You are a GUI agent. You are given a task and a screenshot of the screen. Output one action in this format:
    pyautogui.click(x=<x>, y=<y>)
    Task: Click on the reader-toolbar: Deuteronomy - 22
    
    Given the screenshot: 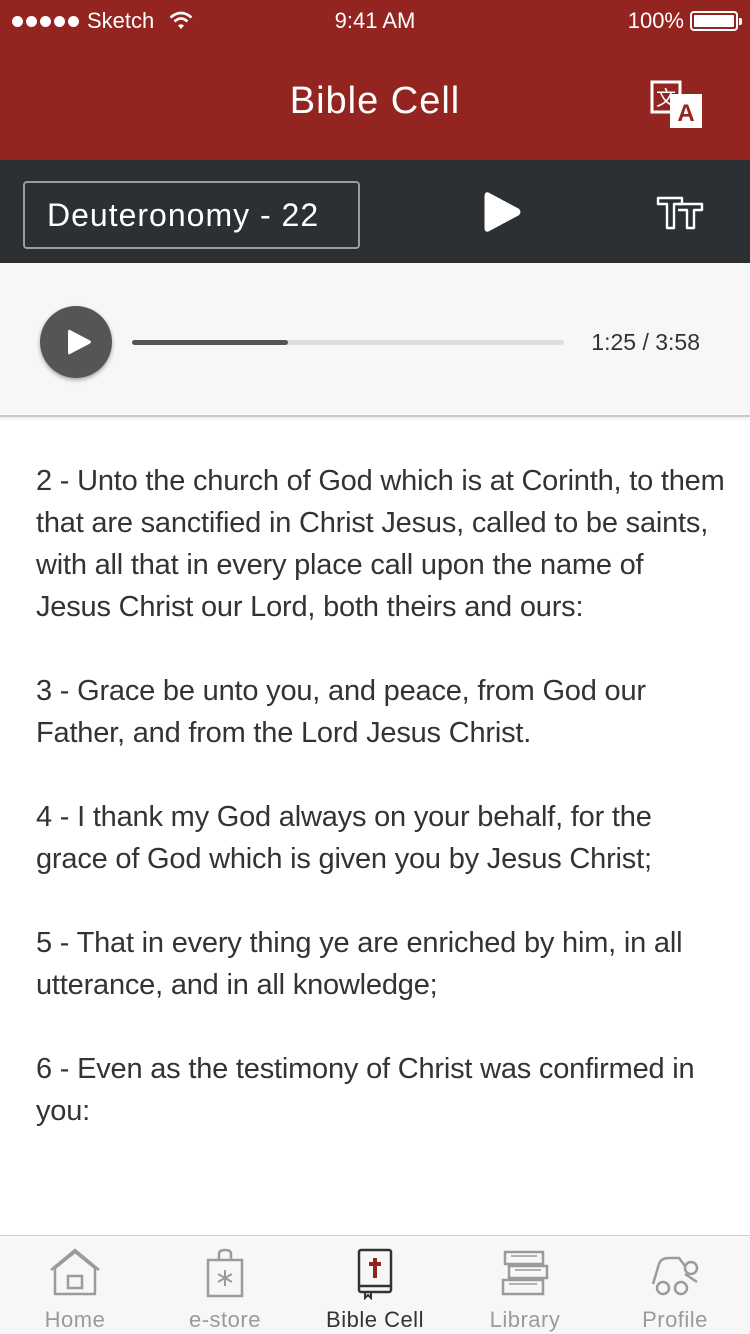 What is the action you would take?
    pyautogui.click(x=375, y=211)
    